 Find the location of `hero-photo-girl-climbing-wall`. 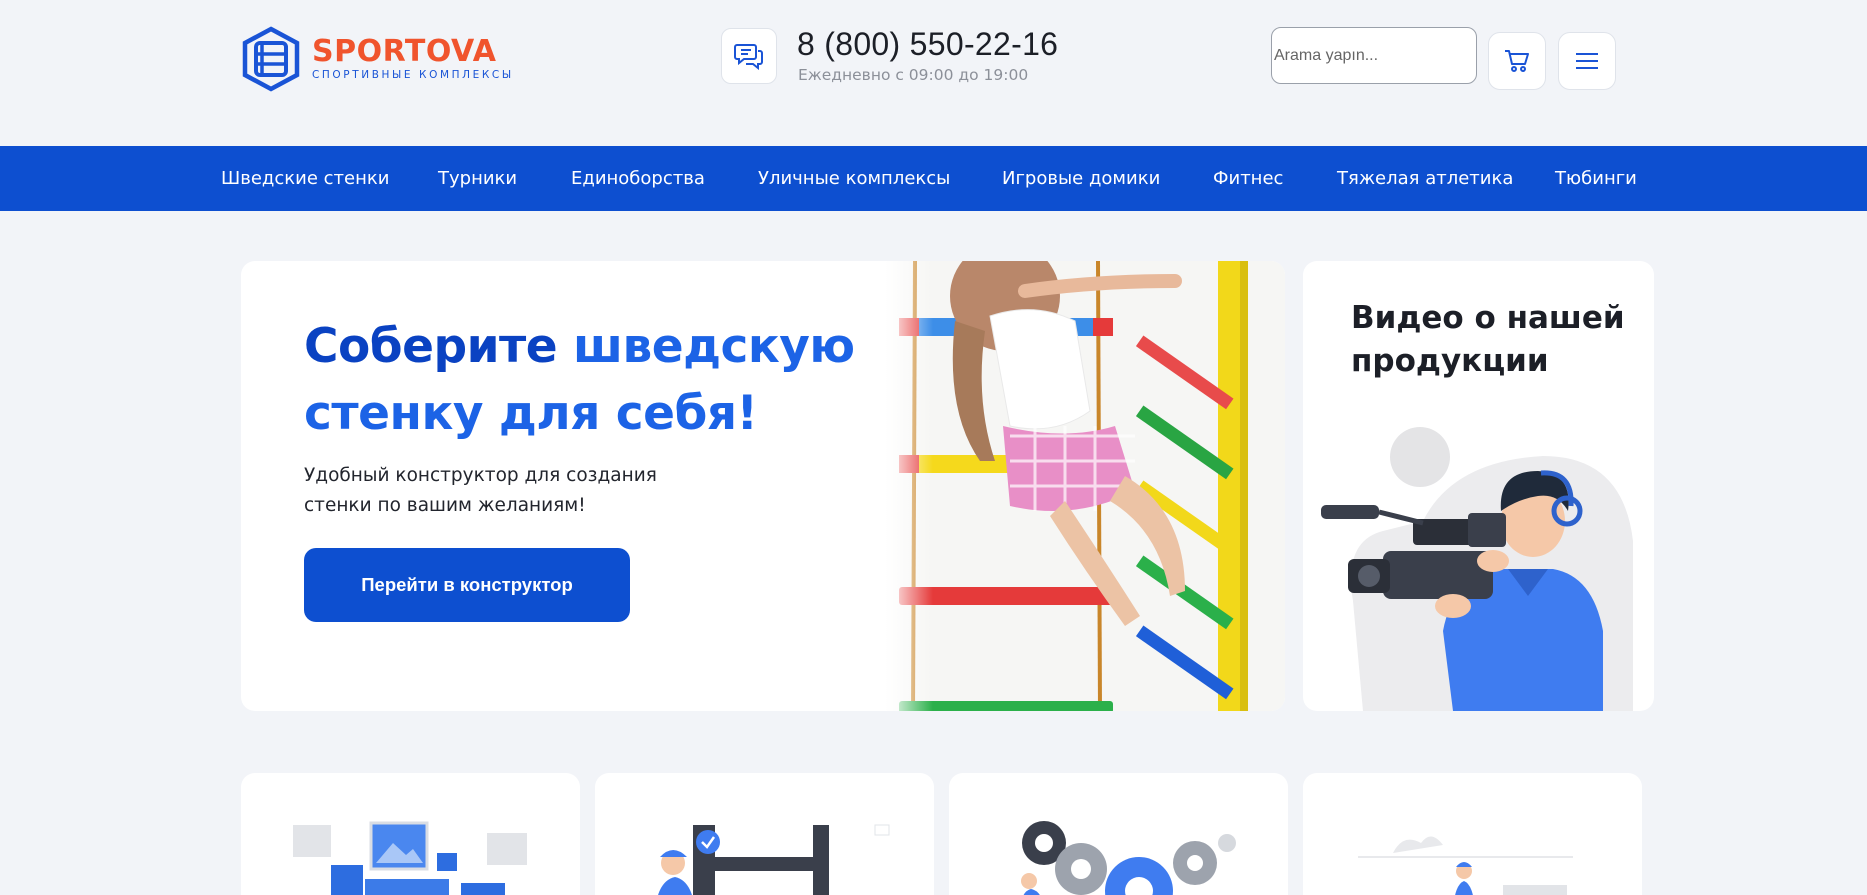

hero-photo-girl-climbing-wall is located at coordinates (1085, 486).